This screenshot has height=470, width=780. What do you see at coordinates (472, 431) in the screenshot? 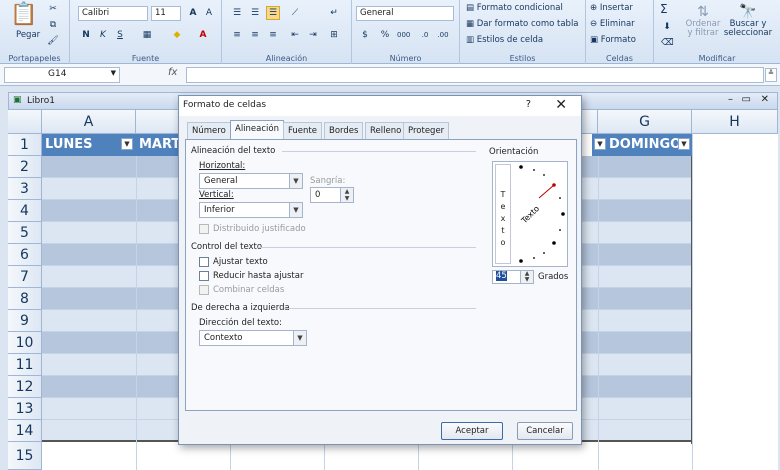
I see `ok-button: Aceptar` at bounding box center [472, 431].